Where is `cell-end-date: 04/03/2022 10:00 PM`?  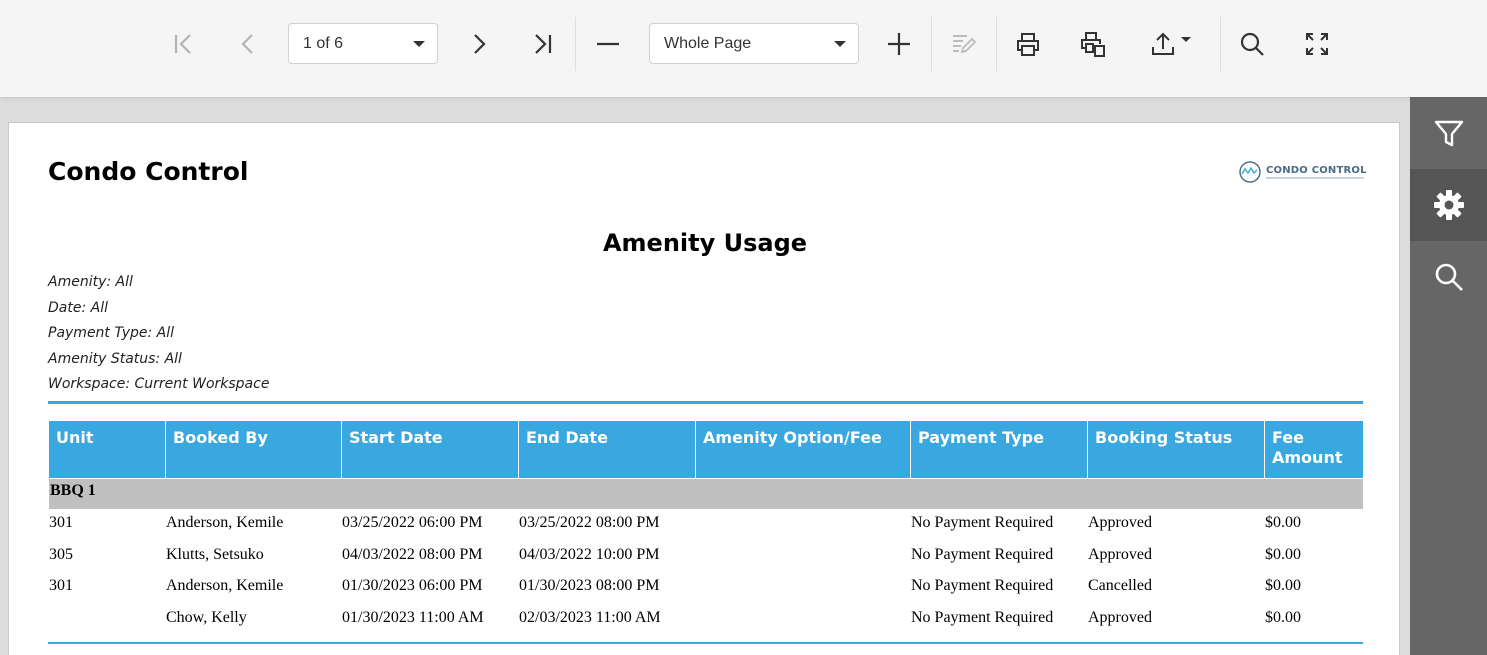
cell-end-date: 04/03/2022 10:00 PM is located at coordinates (589, 554).